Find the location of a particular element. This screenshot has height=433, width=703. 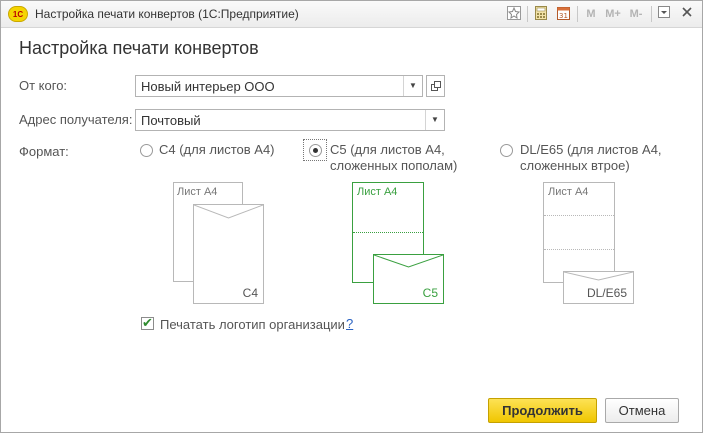

print-logo-checkbox: ✔ is located at coordinates (147, 322).